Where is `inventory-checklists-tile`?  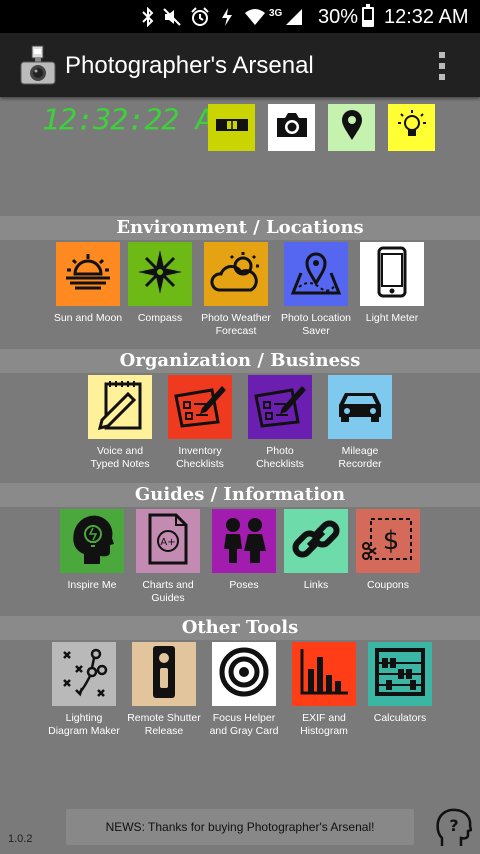
inventory-checklists-tile is located at coordinates (200, 407).